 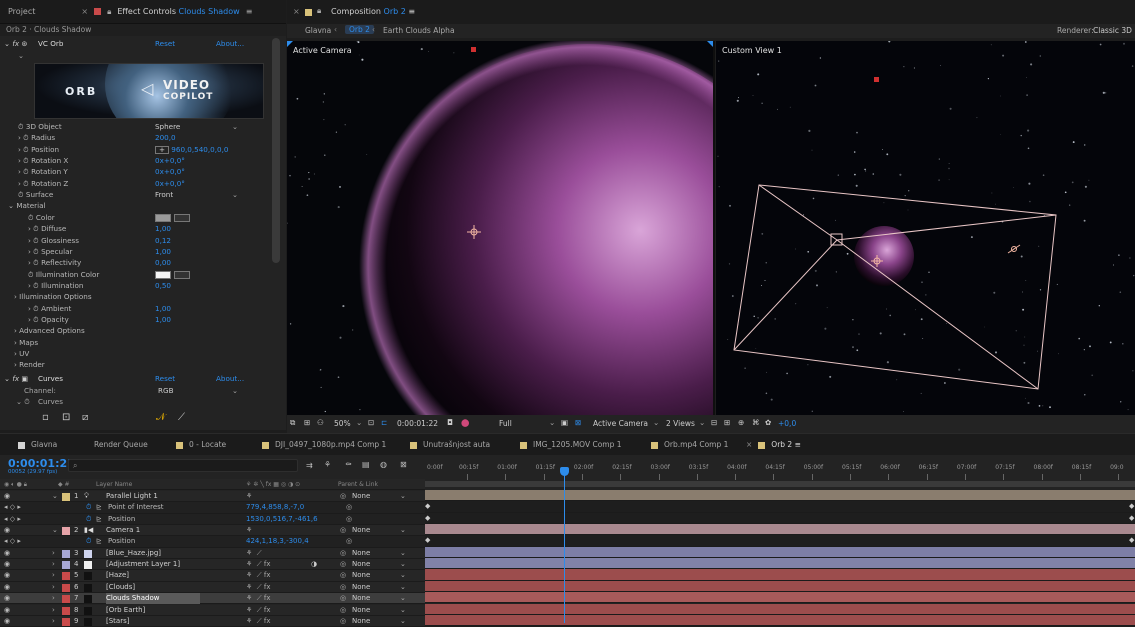 I want to click on camera-frustum, so click(x=895, y=287).